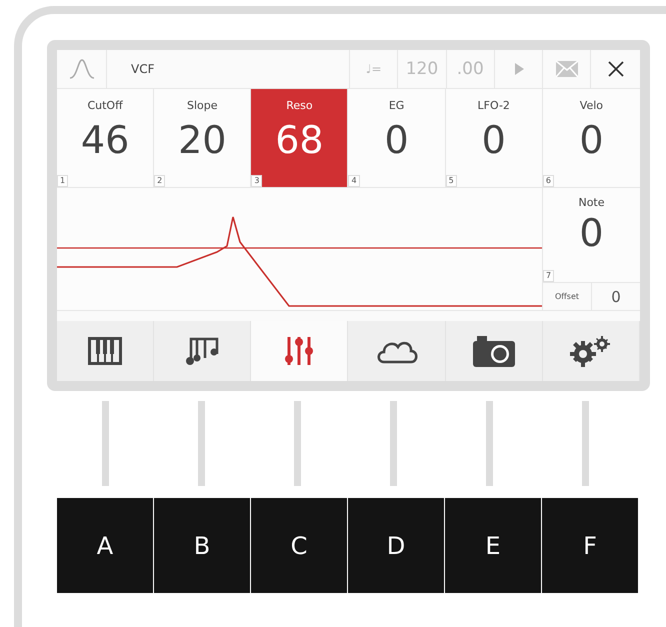 This screenshot has width=666, height=627. Describe the element at coordinates (567, 296) in the screenshot. I see `offset-label: Offset` at that location.